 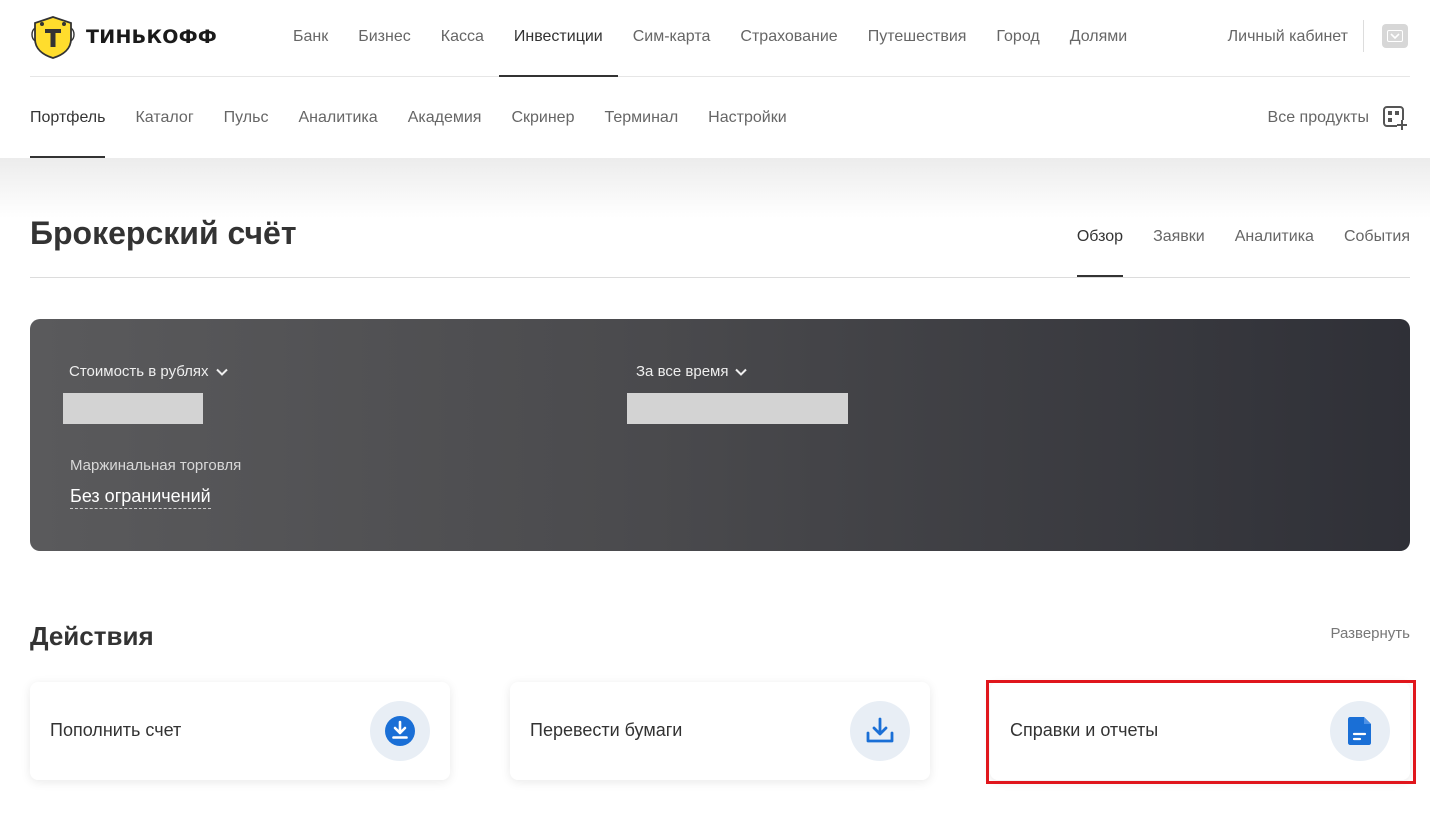 What do you see at coordinates (1200, 731) in the screenshot?
I see `action-card-reports: Справки и отчеты` at bounding box center [1200, 731].